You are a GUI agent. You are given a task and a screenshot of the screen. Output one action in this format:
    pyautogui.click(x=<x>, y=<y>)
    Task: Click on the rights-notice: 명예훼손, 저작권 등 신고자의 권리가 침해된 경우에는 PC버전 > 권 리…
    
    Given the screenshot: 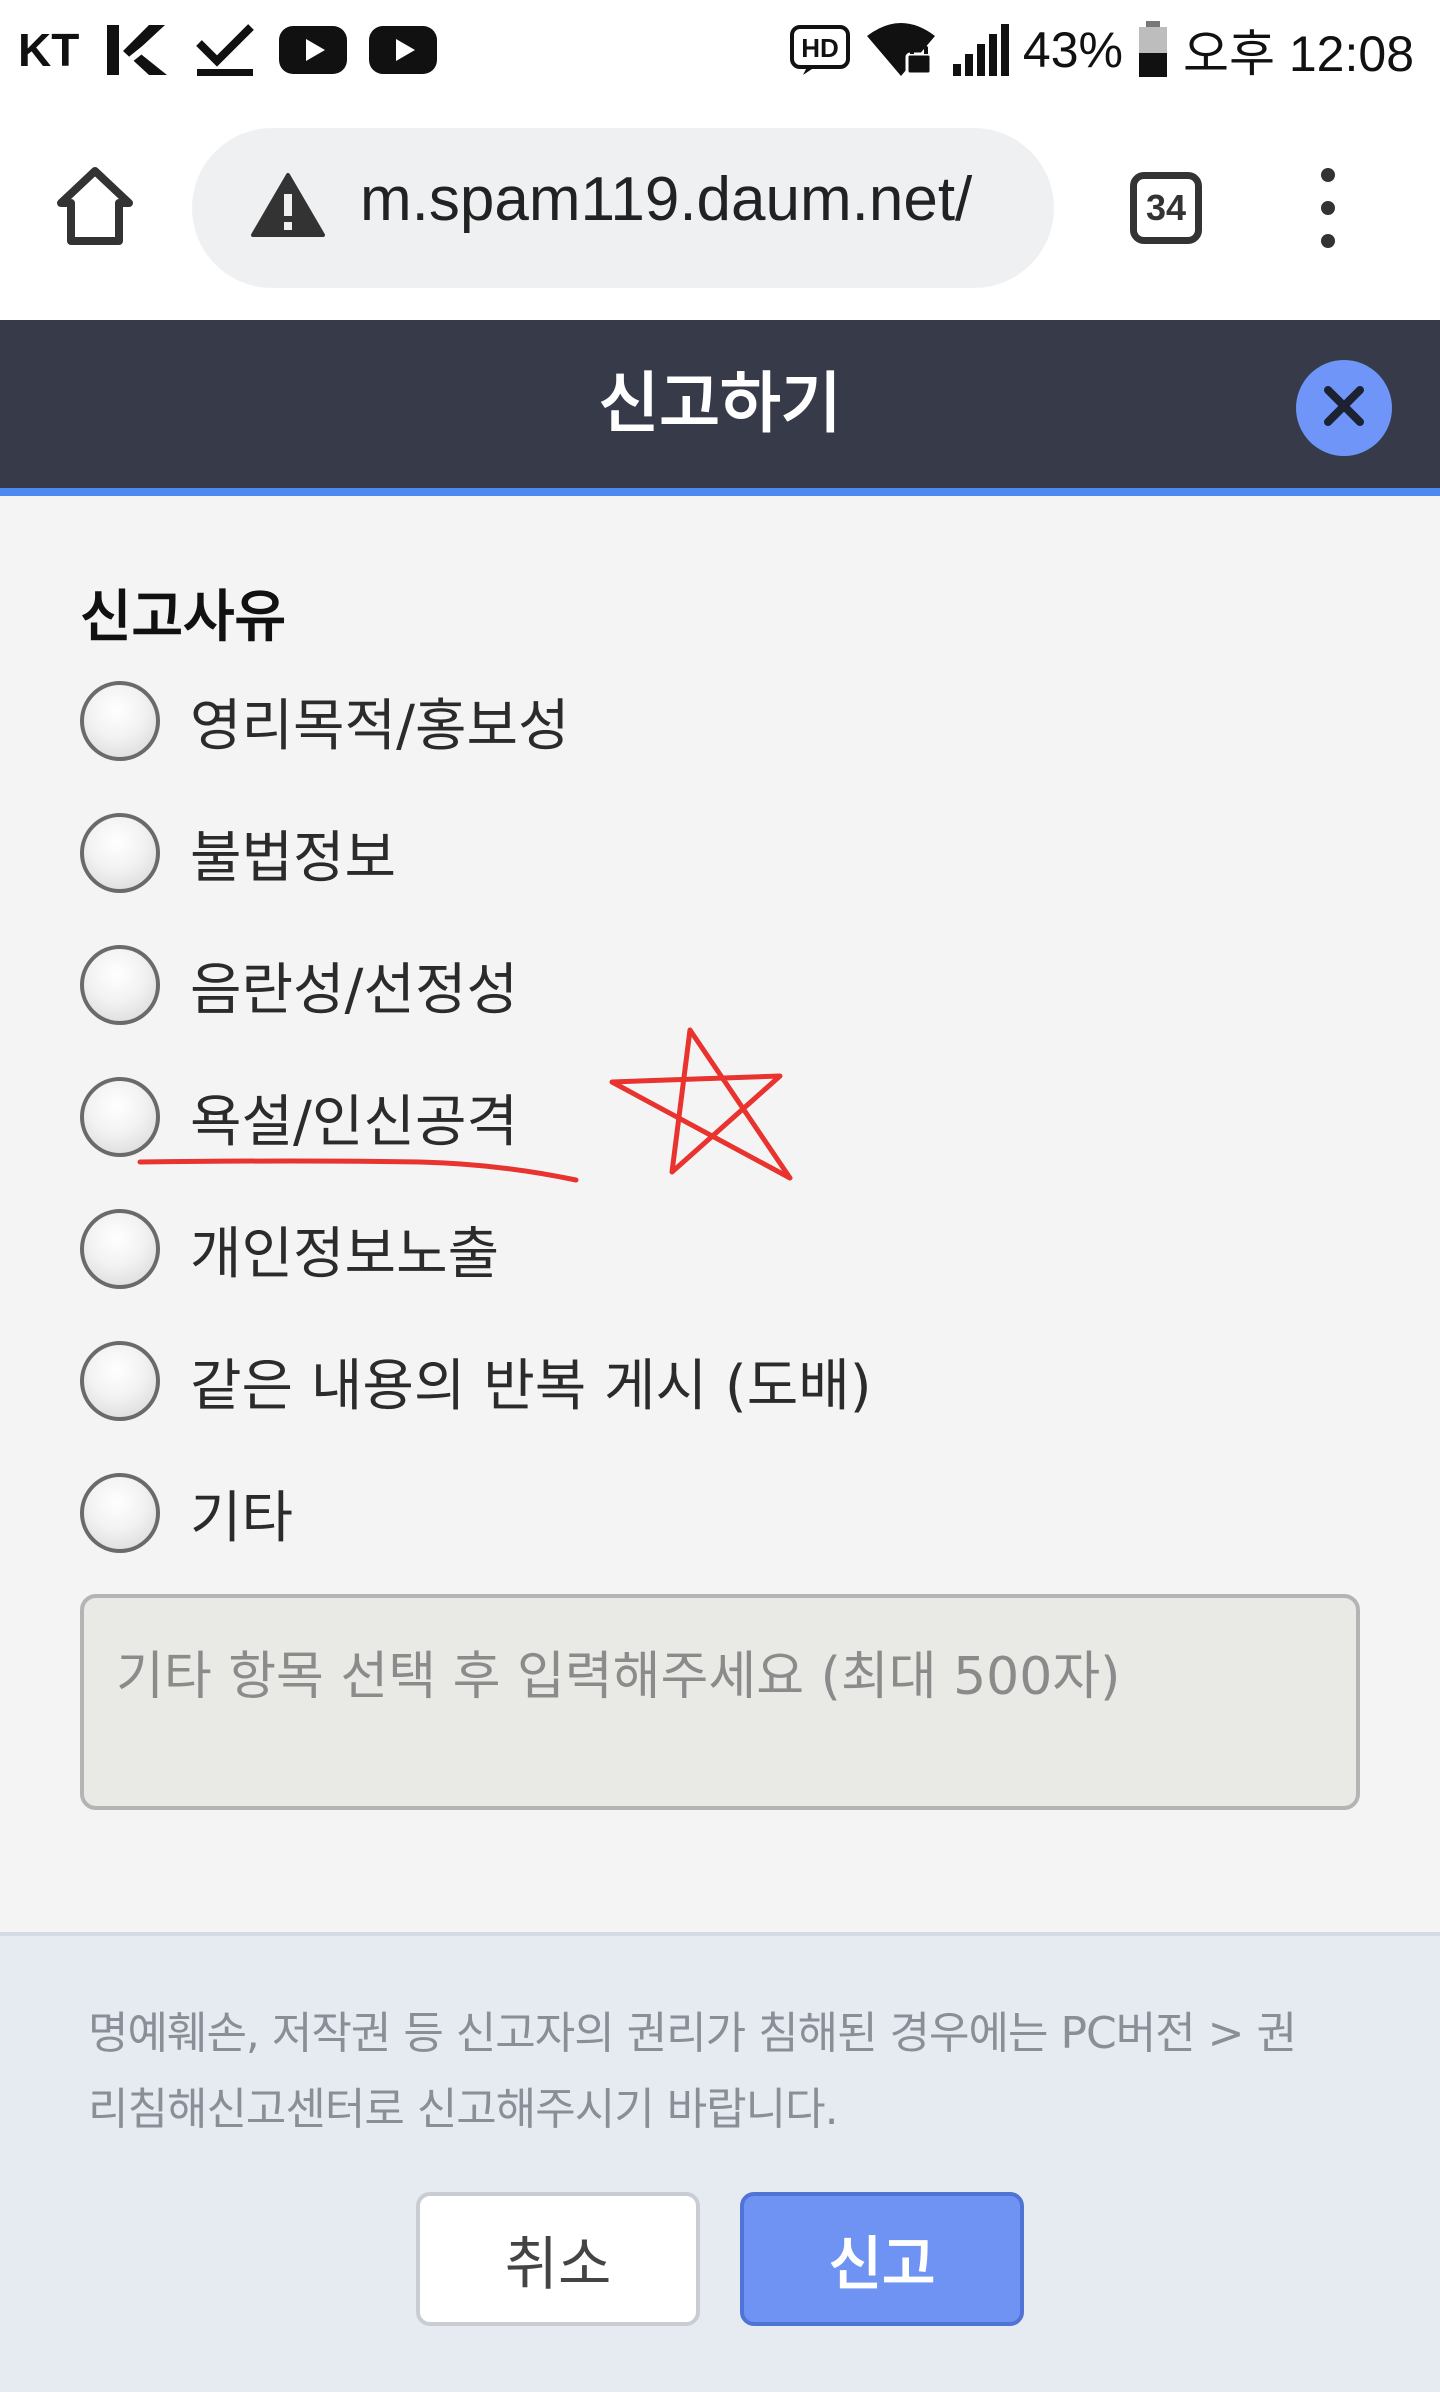 What is the action you would take?
    pyautogui.click(x=728, y=2072)
    